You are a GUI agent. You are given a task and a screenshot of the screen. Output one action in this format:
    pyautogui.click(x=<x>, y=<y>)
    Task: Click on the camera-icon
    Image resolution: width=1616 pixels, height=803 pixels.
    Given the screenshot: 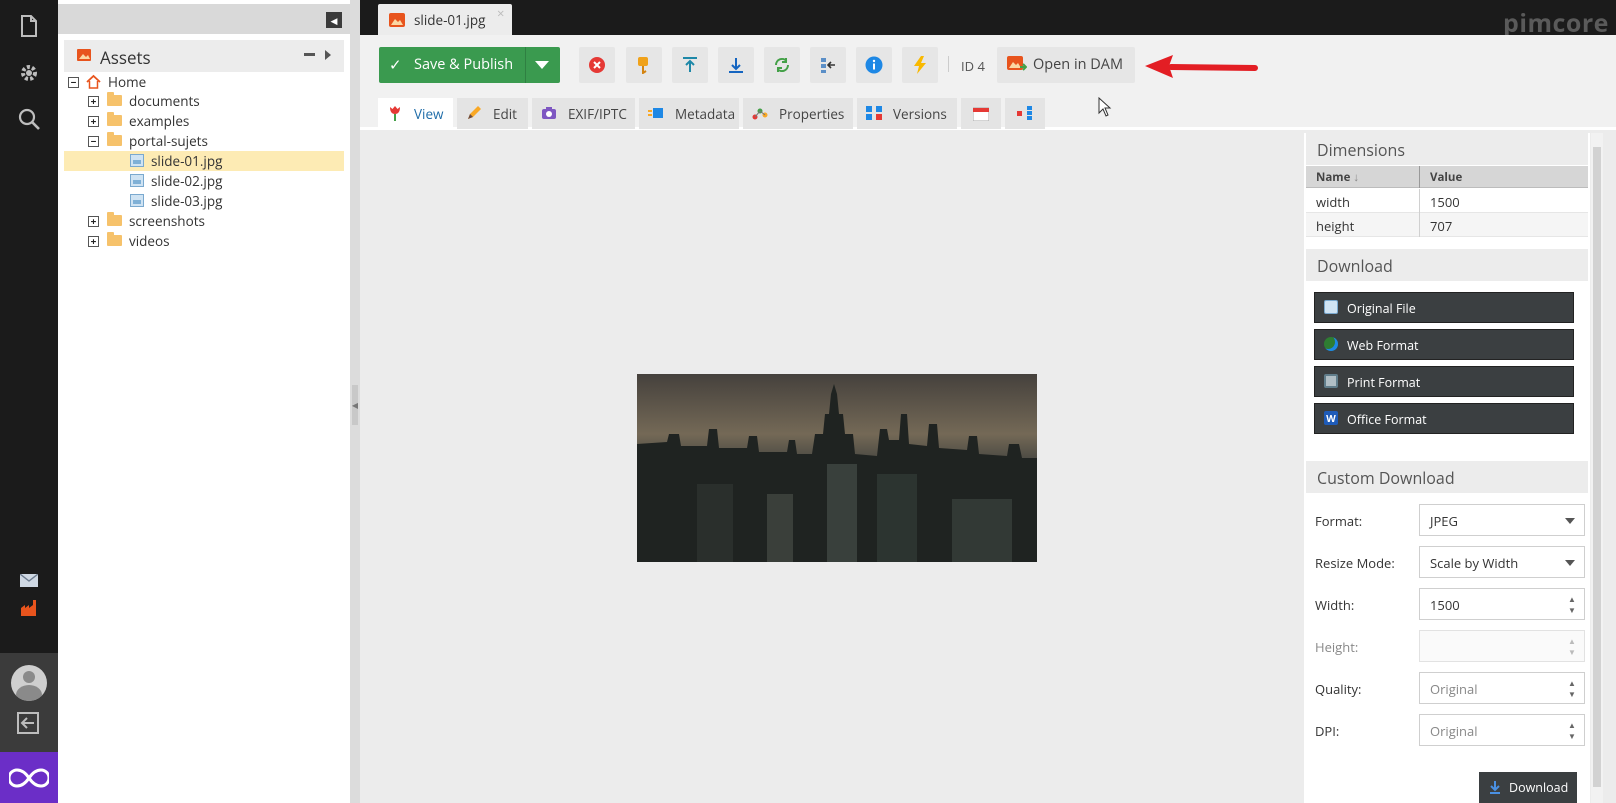 What is the action you would take?
    pyautogui.click(x=549, y=113)
    